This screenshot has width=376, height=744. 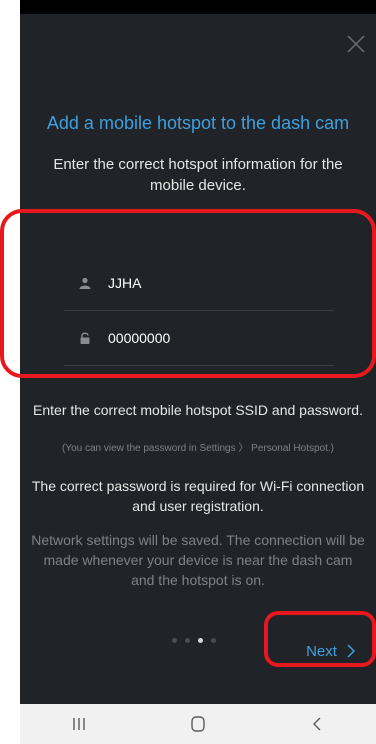 What do you see at coordinates (321, 651) in the screenshot?
I see `next-label: Next` at bounding box center [321, 651].